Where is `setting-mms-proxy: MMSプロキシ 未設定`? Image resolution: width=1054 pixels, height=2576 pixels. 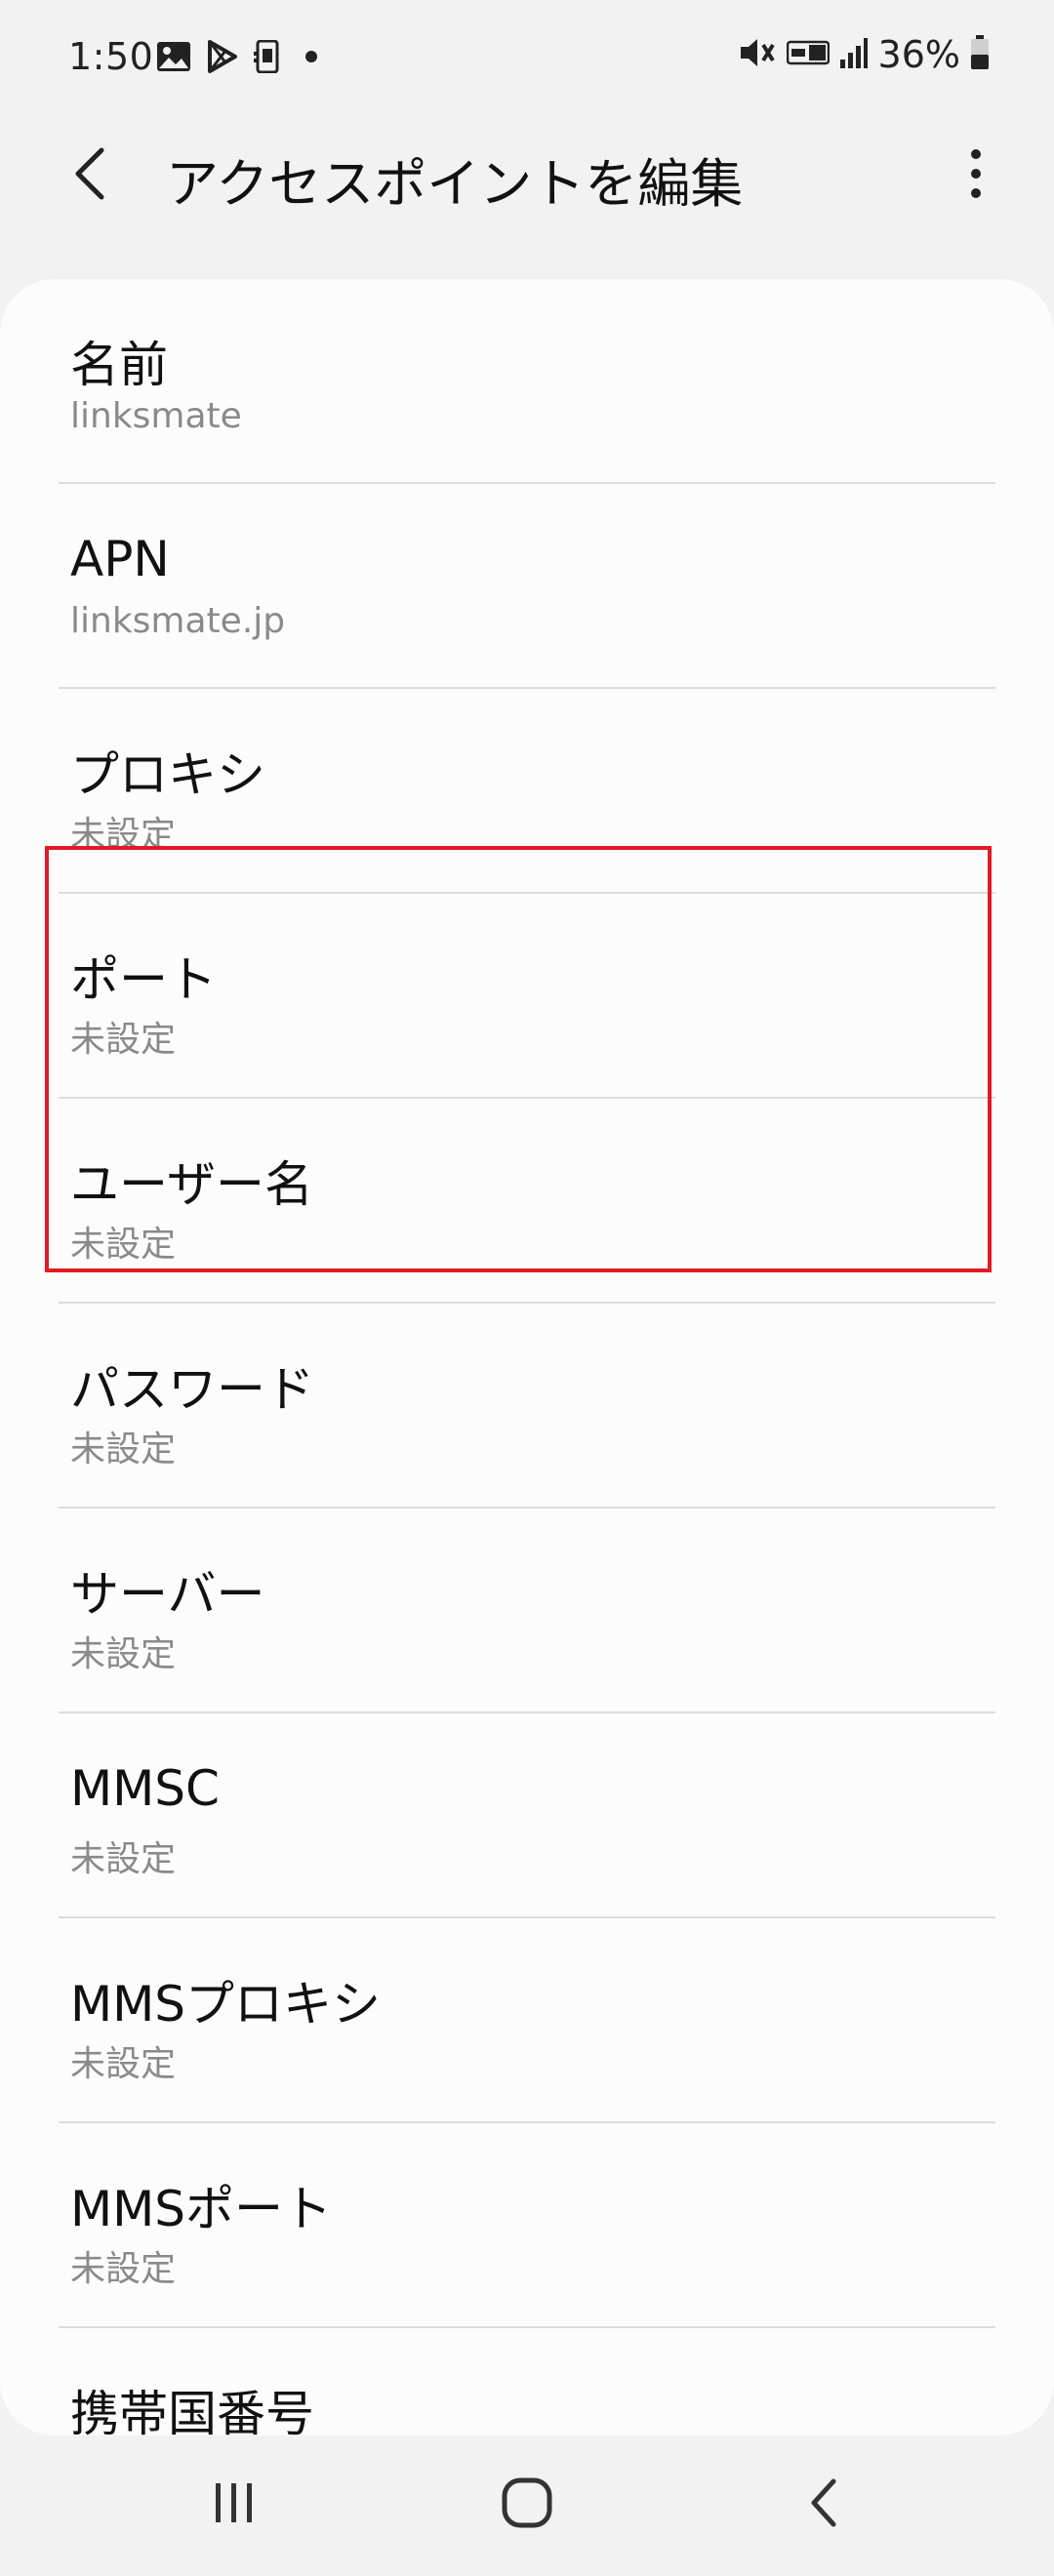
setting-mms-proxy: MMSプロキシ 未設定 is located at coordinates (527, 2020).